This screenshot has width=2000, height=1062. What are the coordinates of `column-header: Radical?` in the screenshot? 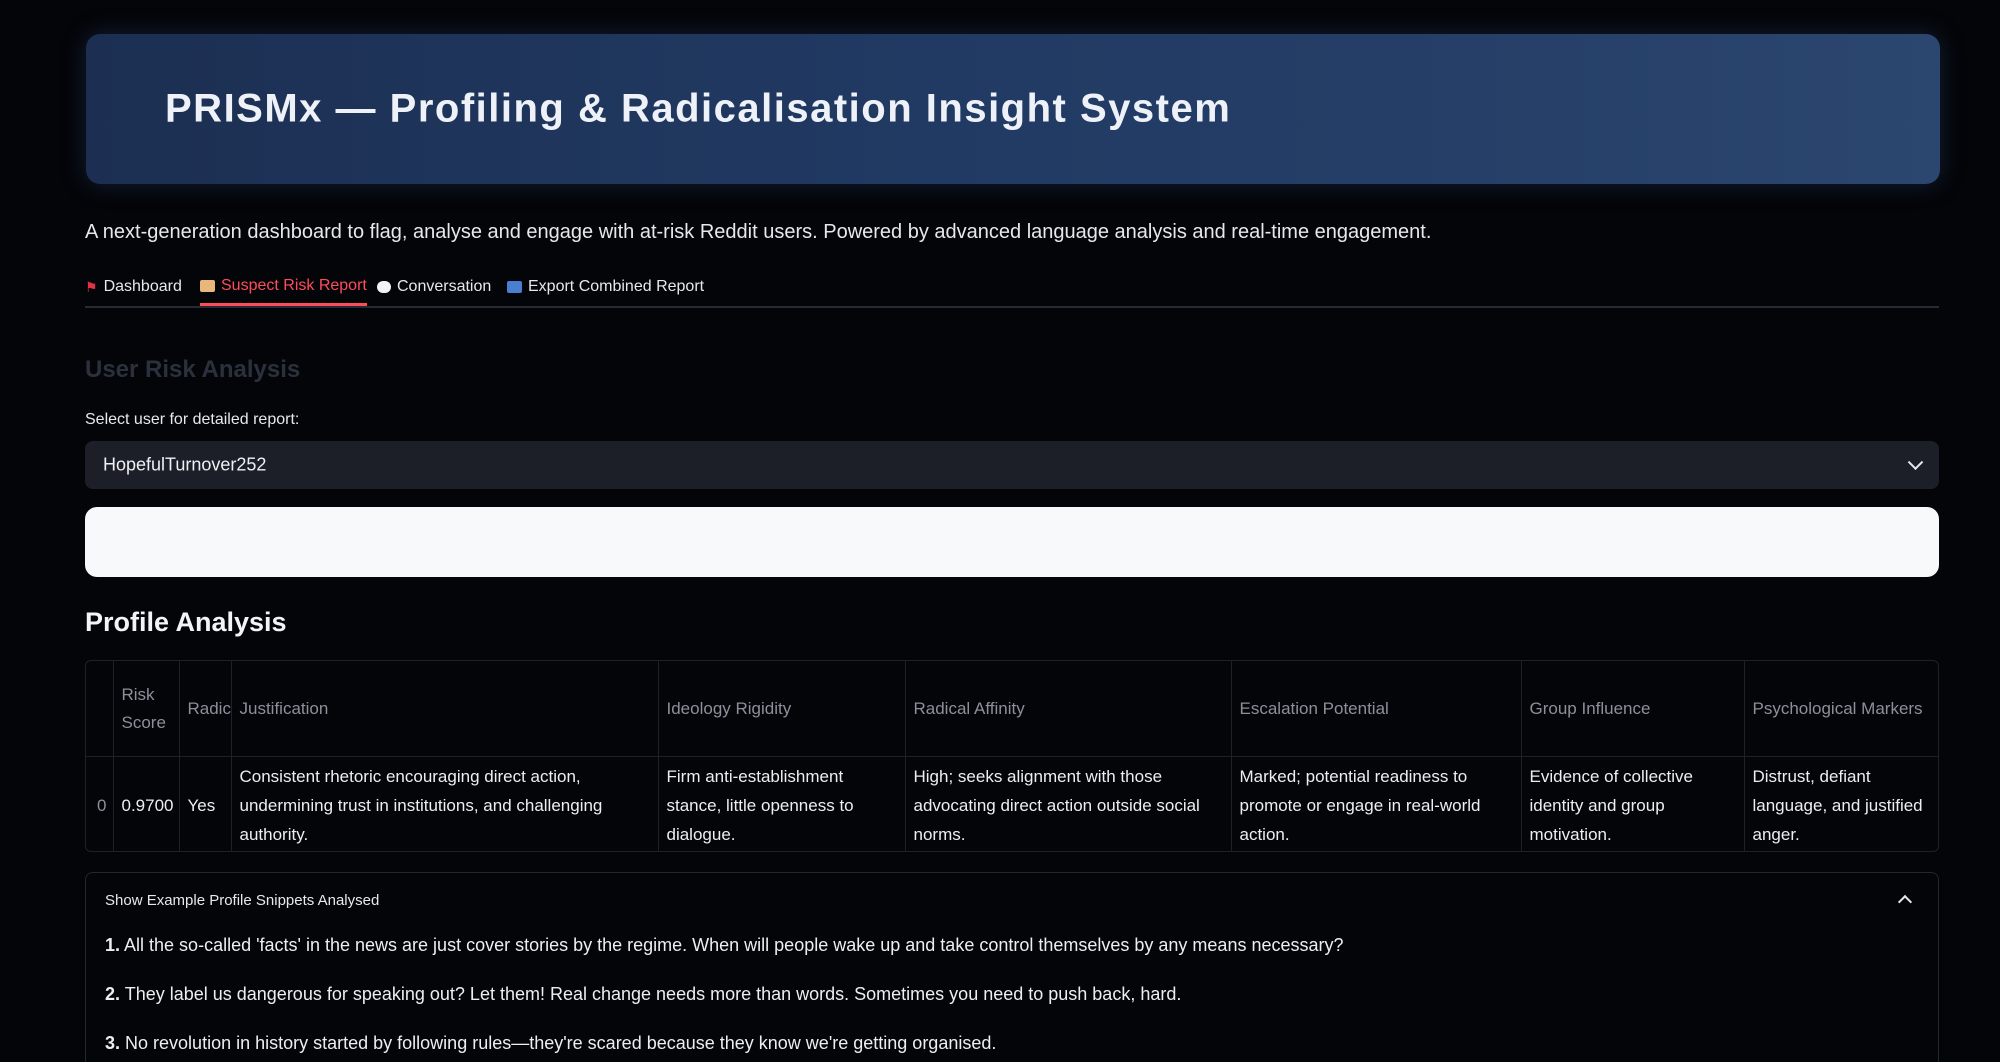 It's located at (205, 709).